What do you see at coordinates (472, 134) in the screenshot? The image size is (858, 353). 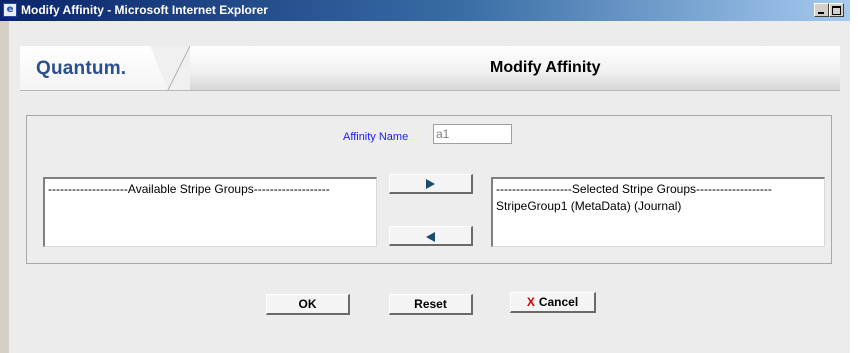 I see `affinity-name-input` at bounding box center [472, 134].